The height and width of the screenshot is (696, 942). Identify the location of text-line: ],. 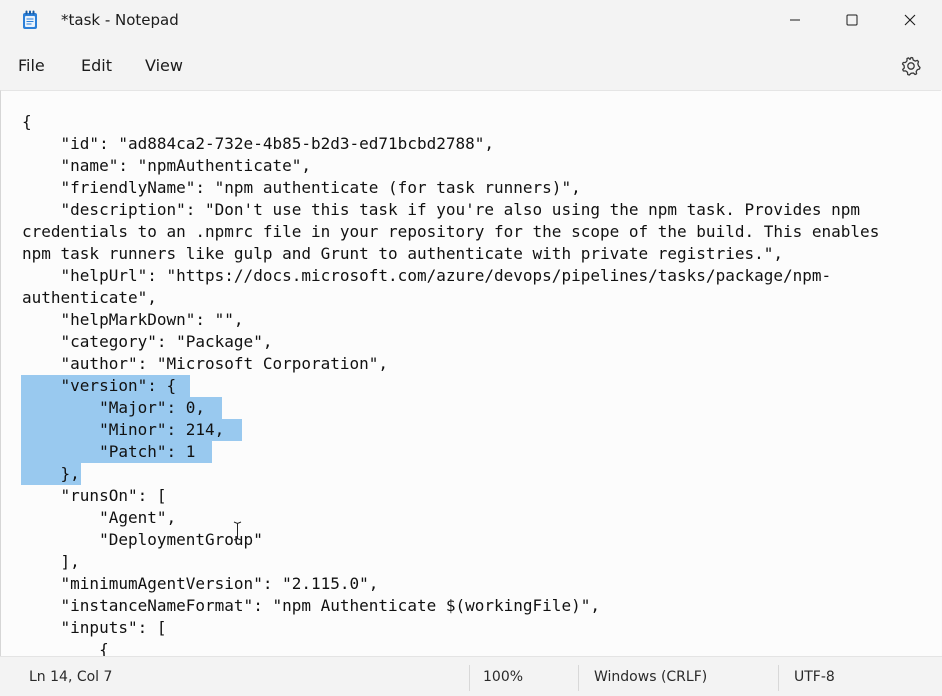
(51, 561).